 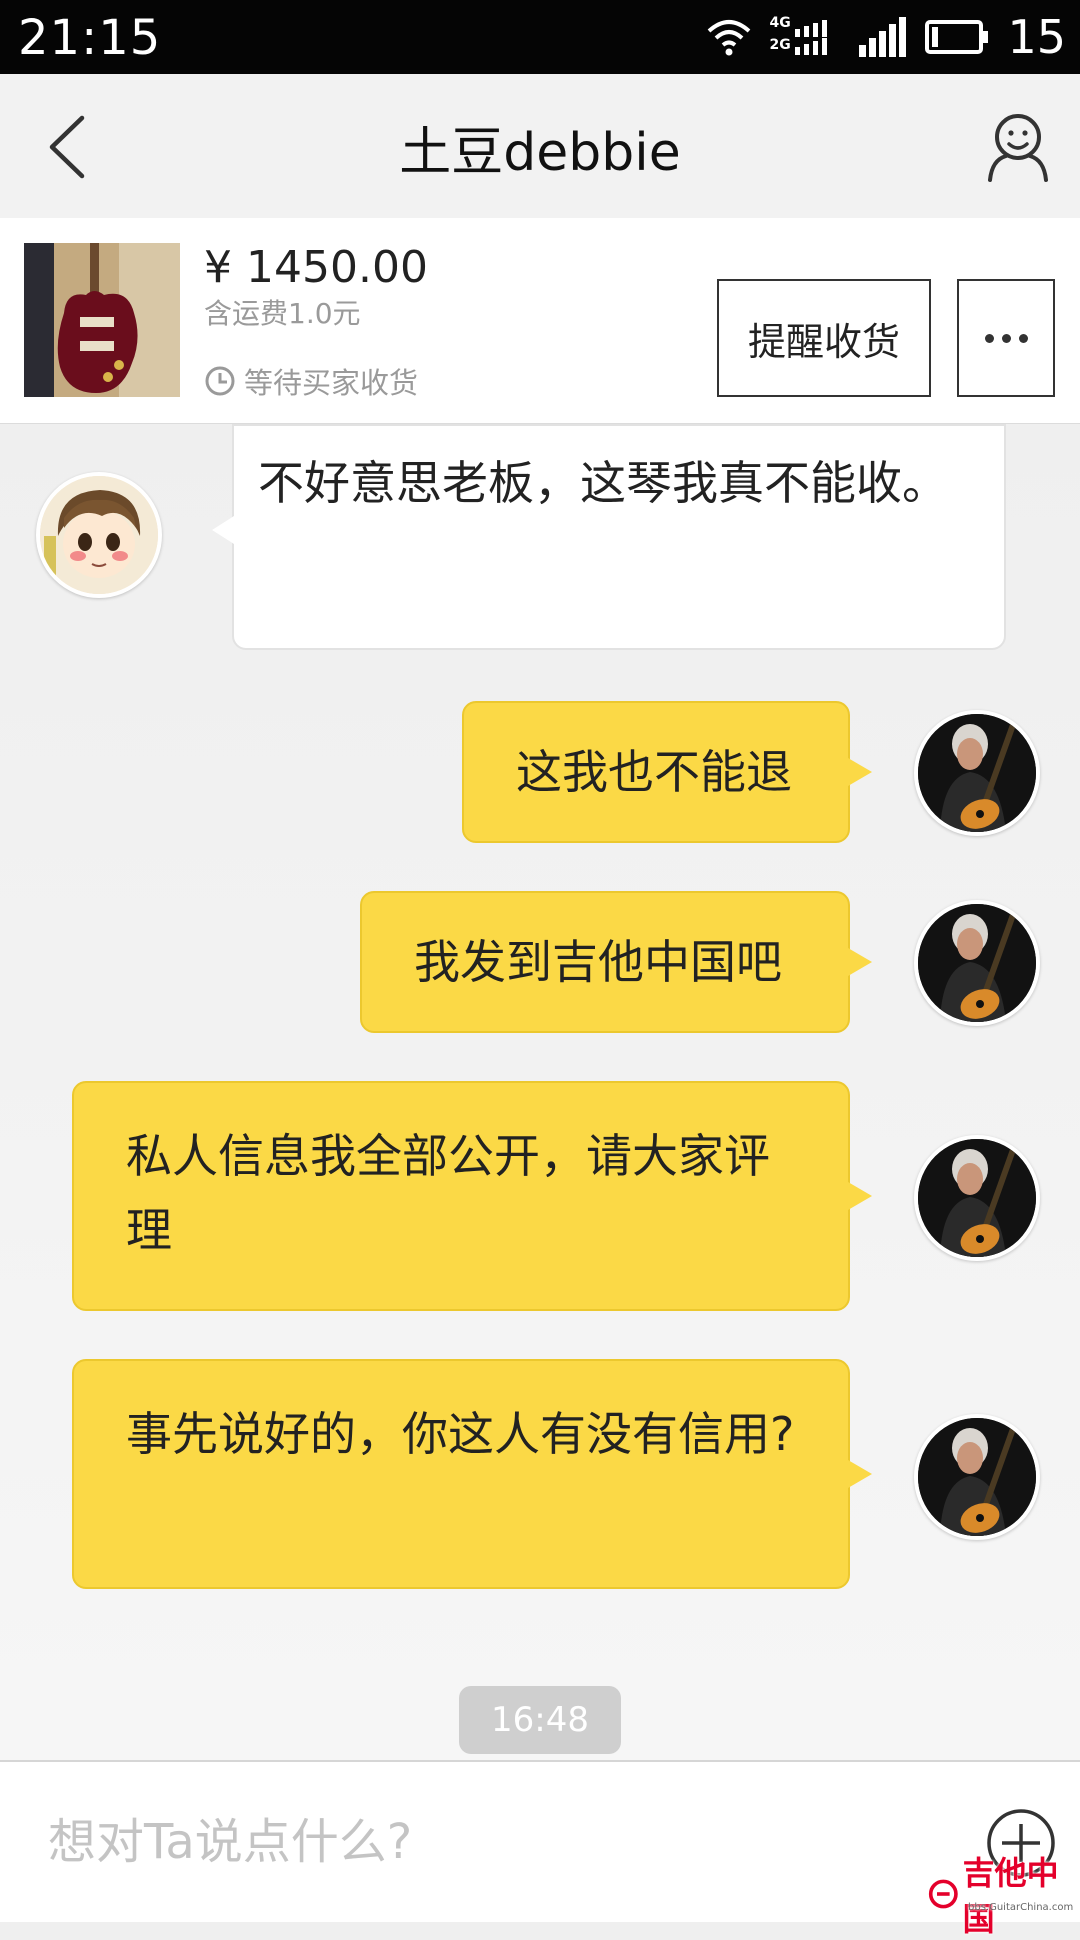 I want to click on watermark-text: 吉他中国, so click(x=1010, y=1896).